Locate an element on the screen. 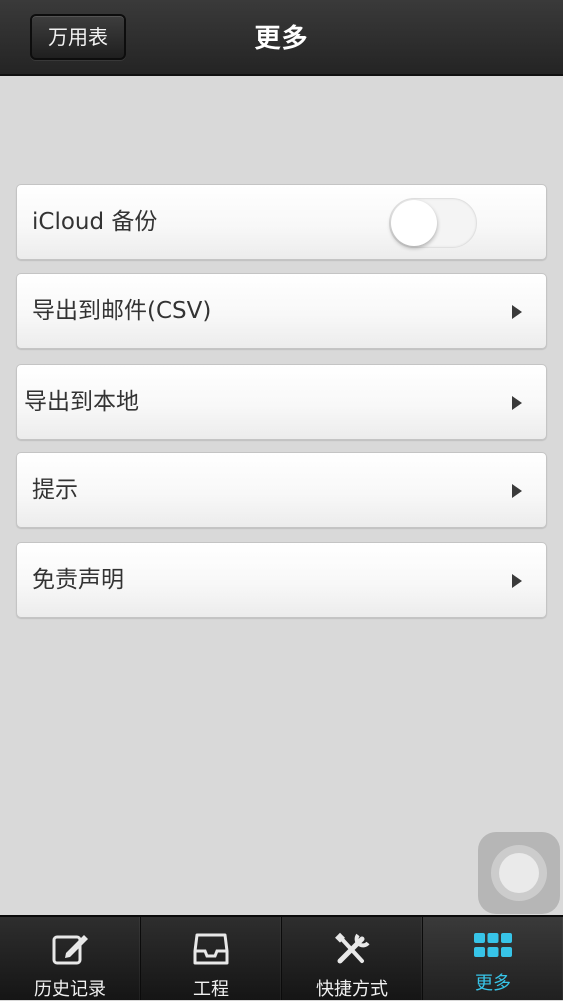 This screenshot has width=563, height=1001. tab-bar: 历史记录 工程 快捷方式 更多 is located at coordinates (281, 957).